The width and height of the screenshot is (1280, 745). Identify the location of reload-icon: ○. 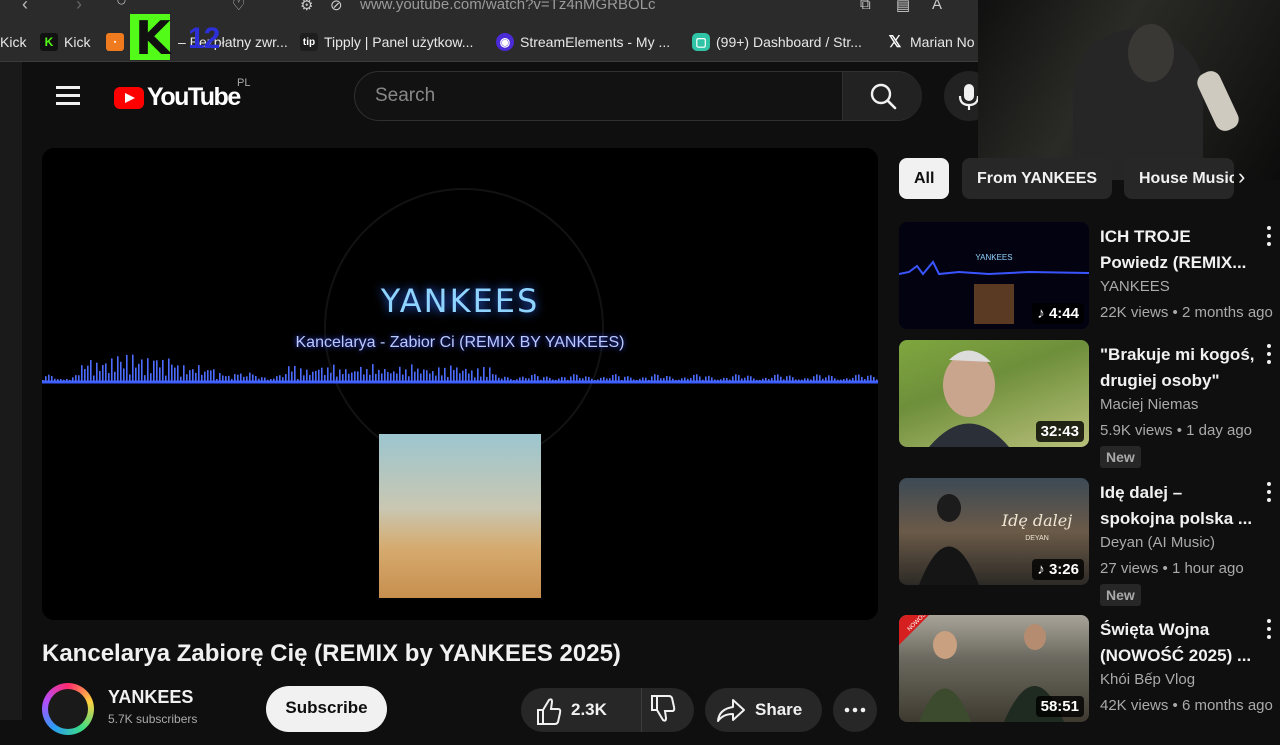
(121, 5).